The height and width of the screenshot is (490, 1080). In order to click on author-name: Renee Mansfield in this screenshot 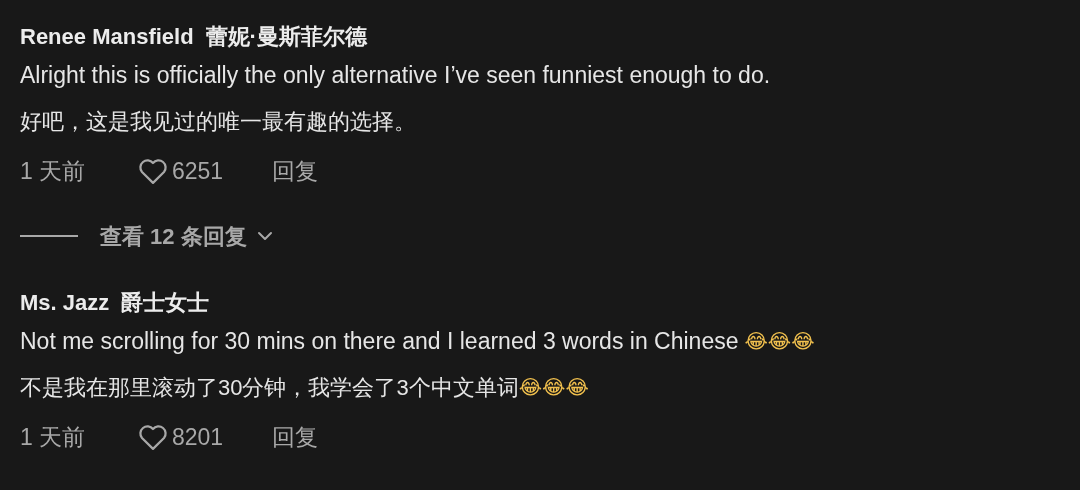, I will do `click(107, 36)`.